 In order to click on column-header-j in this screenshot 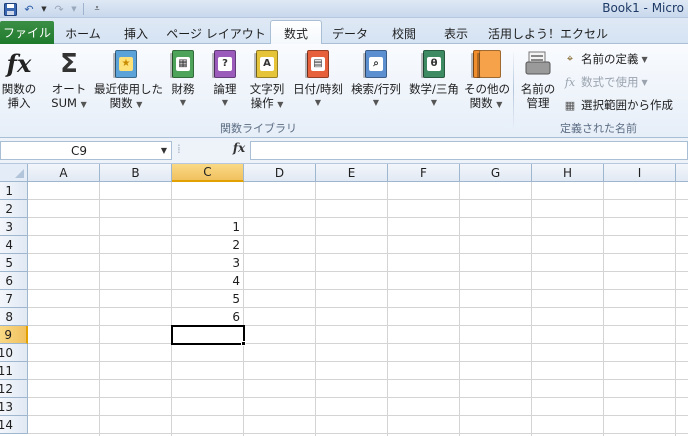, I will do `click(682, 173)`.